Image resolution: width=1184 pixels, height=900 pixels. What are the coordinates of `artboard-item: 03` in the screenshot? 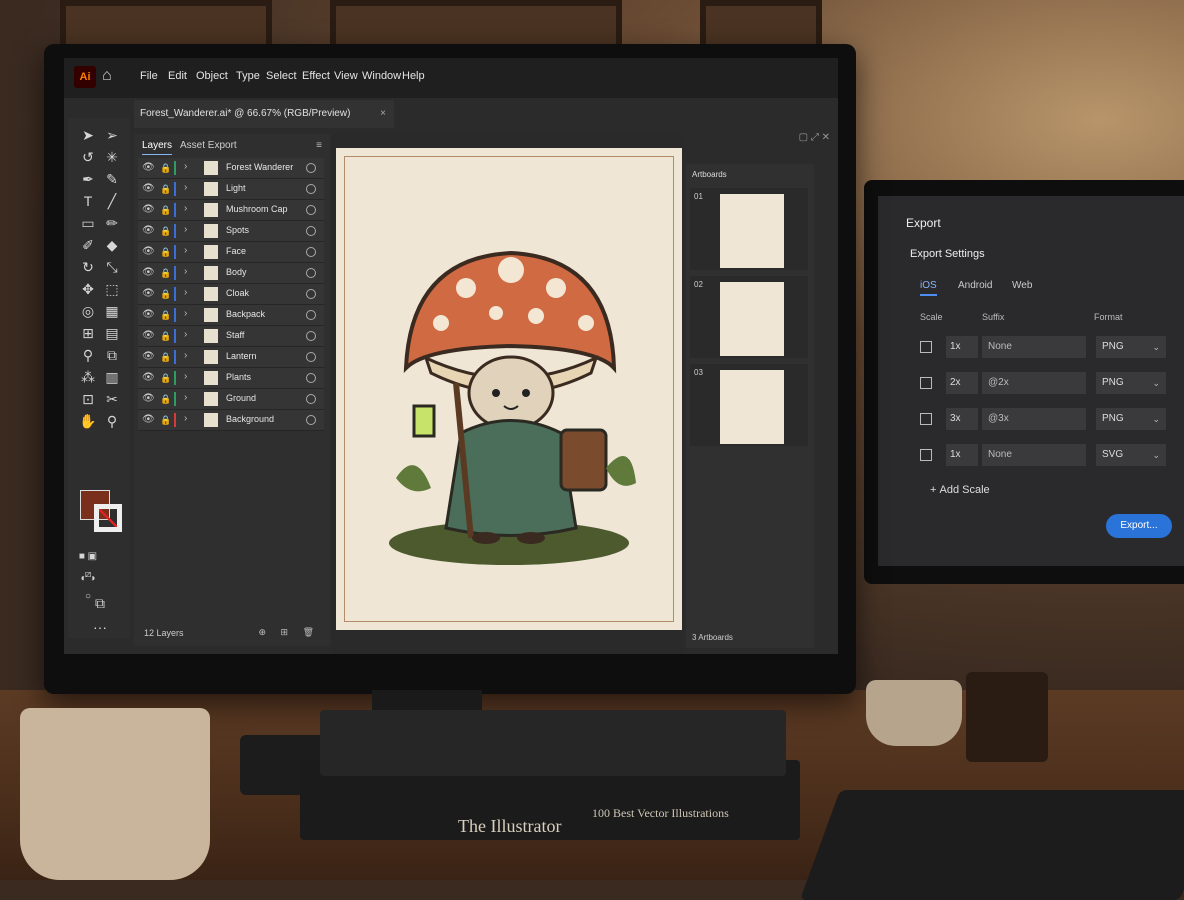 It's located at (749, 405).